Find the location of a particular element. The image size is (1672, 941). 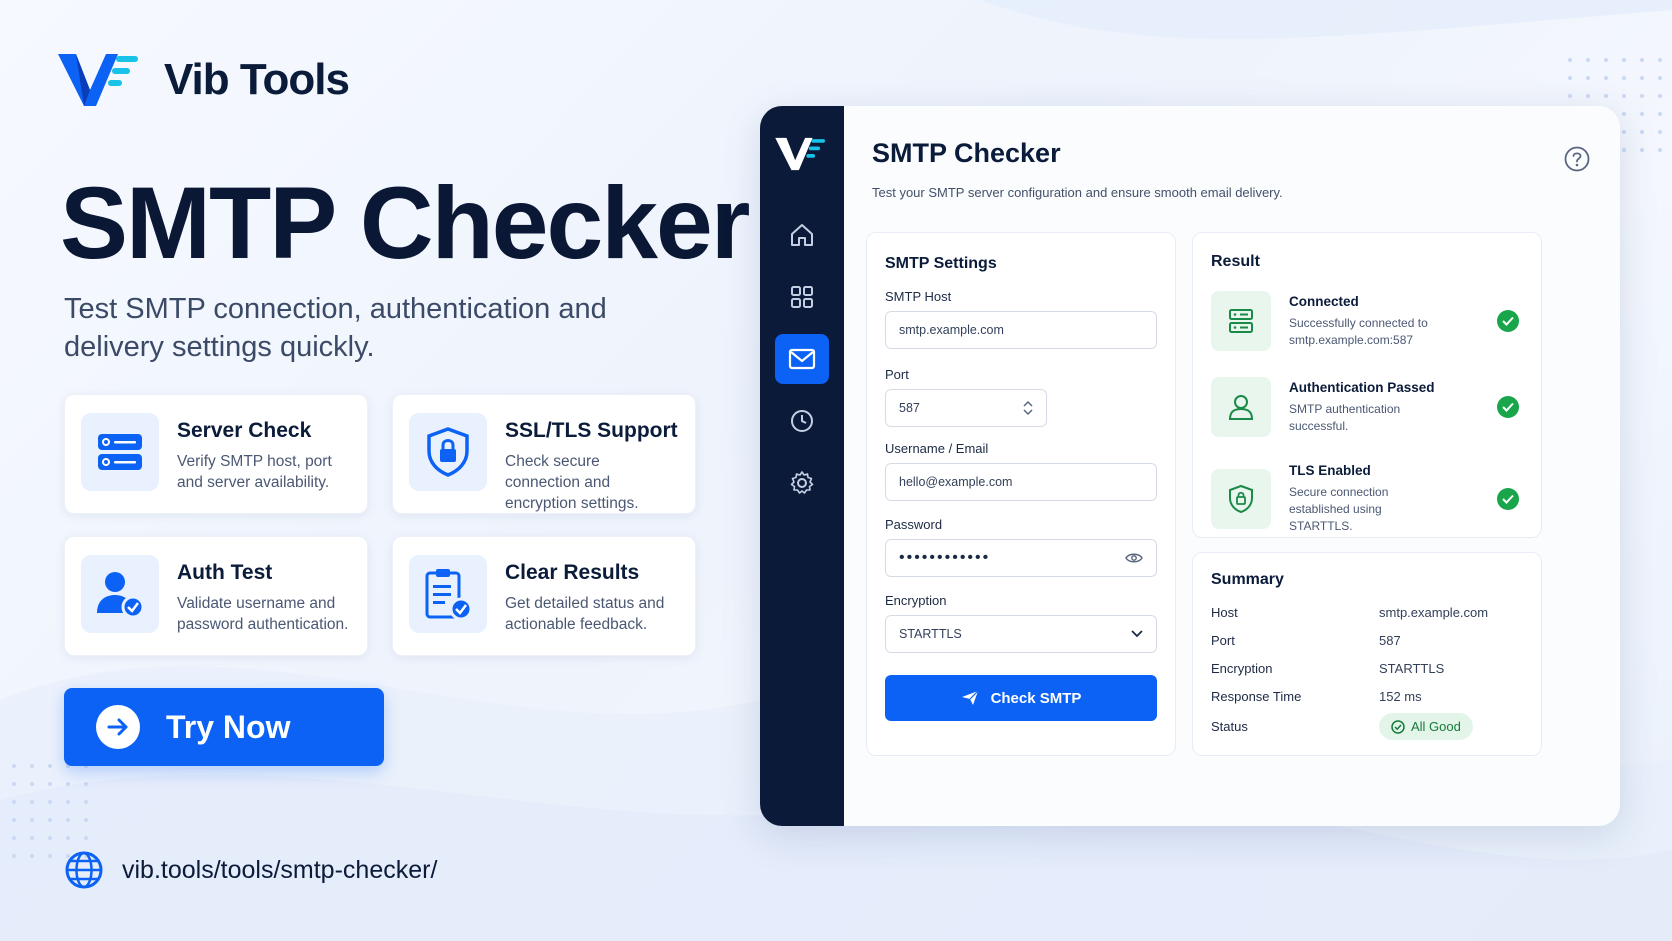

host-label: SMTP Host is located at coordinates (918, 296).